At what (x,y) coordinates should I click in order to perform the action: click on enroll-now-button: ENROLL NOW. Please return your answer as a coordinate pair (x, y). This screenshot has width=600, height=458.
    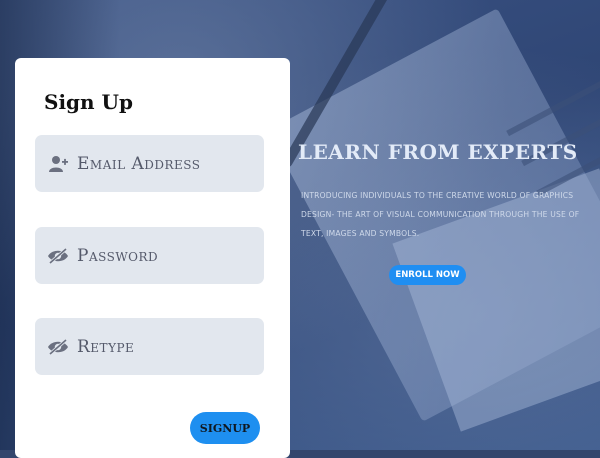
    Looking at the image, I should click on (427, 275).